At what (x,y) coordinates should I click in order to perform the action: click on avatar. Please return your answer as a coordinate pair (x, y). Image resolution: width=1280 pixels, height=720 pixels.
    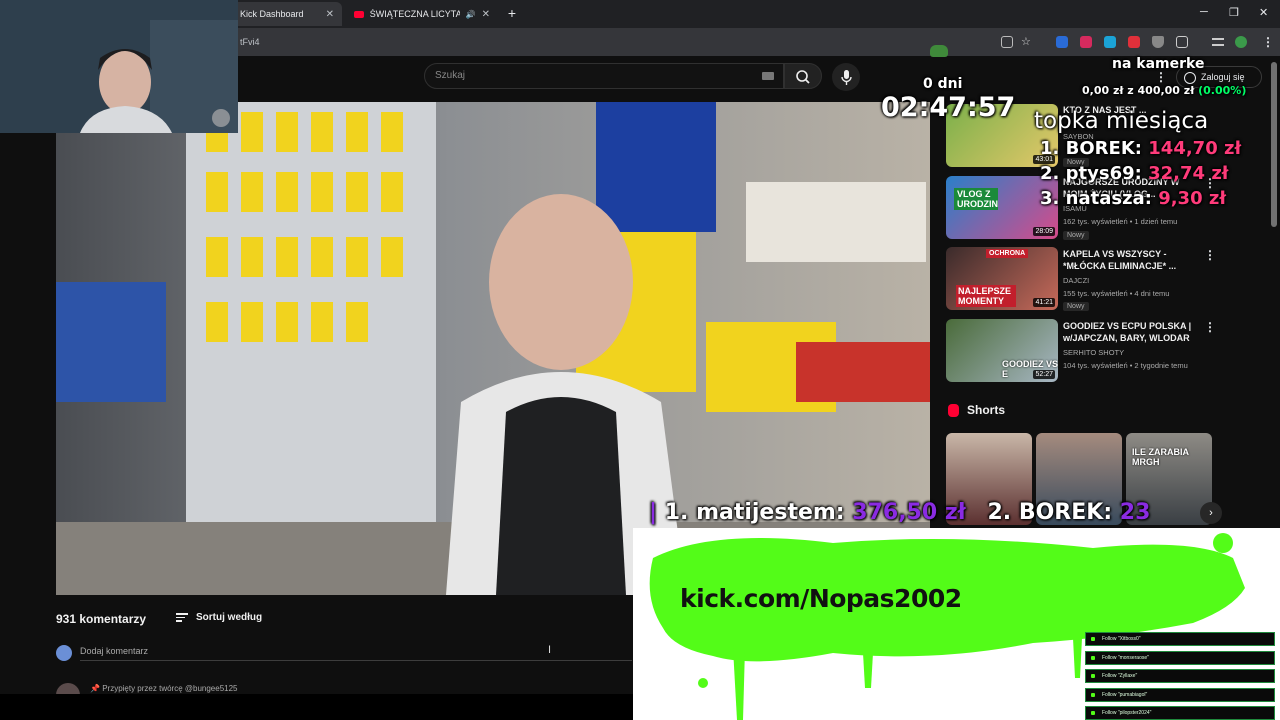
    Looking at the image, I should click on (64, 653).